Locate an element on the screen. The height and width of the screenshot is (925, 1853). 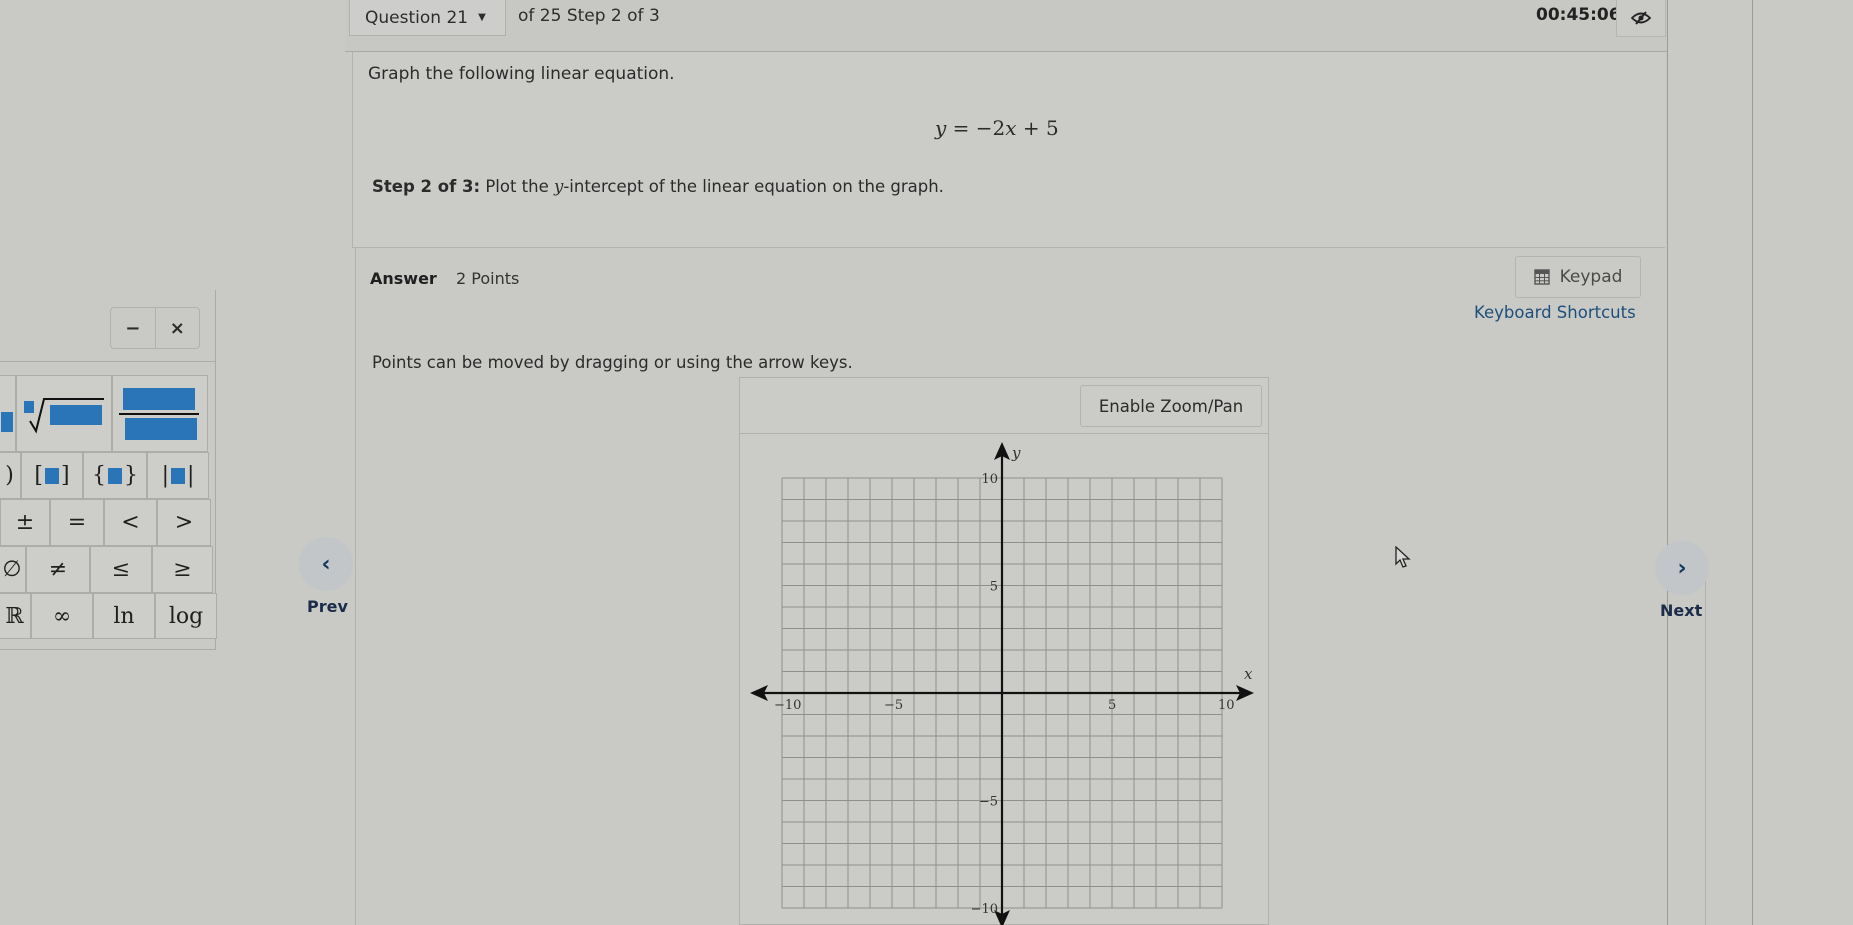
keypad-button: Keypad is located at coordinates (1578, 277).